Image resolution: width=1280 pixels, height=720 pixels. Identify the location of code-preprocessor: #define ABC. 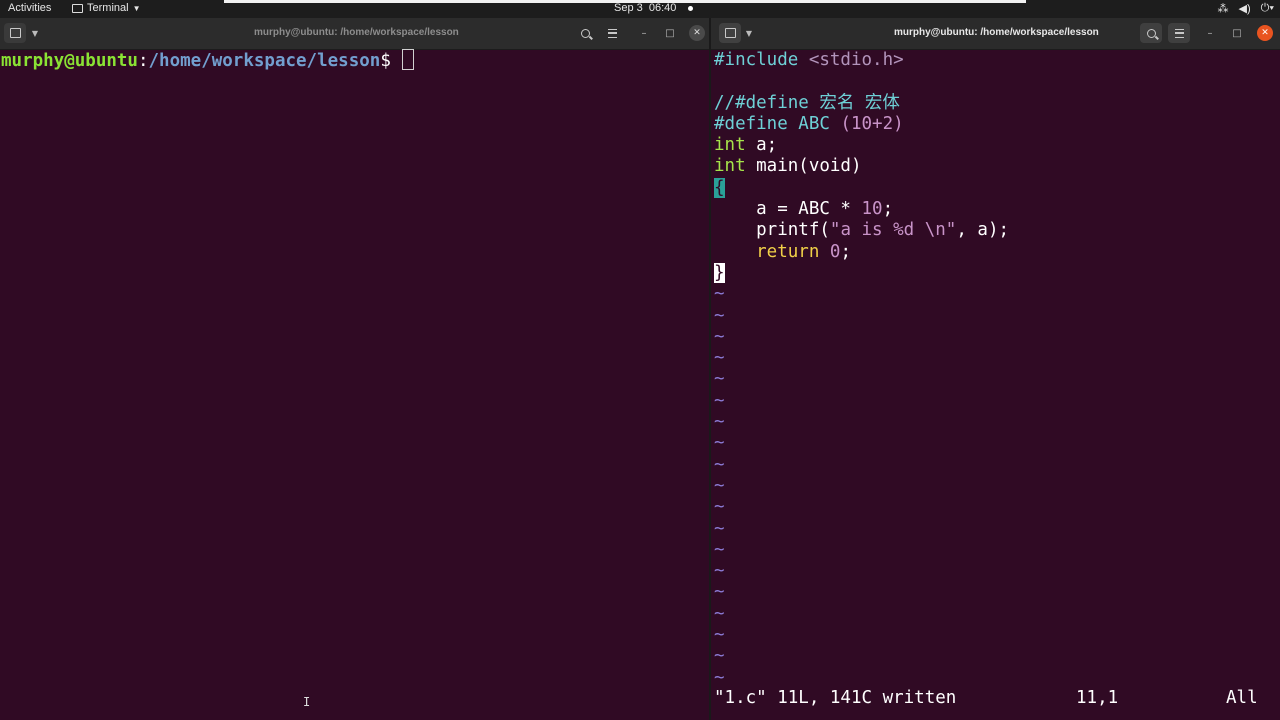
(777, 123).